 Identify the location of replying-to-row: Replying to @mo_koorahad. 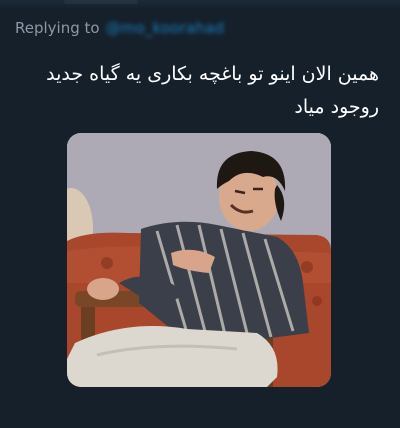
(119, 28).